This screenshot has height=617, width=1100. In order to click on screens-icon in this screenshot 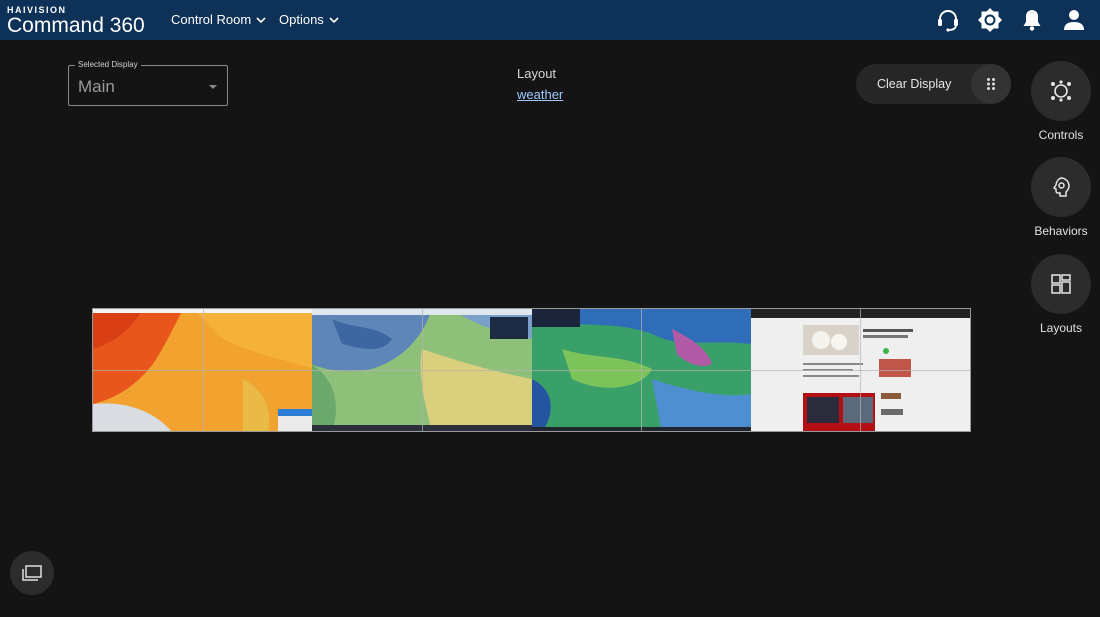, I will do `click(32, 573)`.